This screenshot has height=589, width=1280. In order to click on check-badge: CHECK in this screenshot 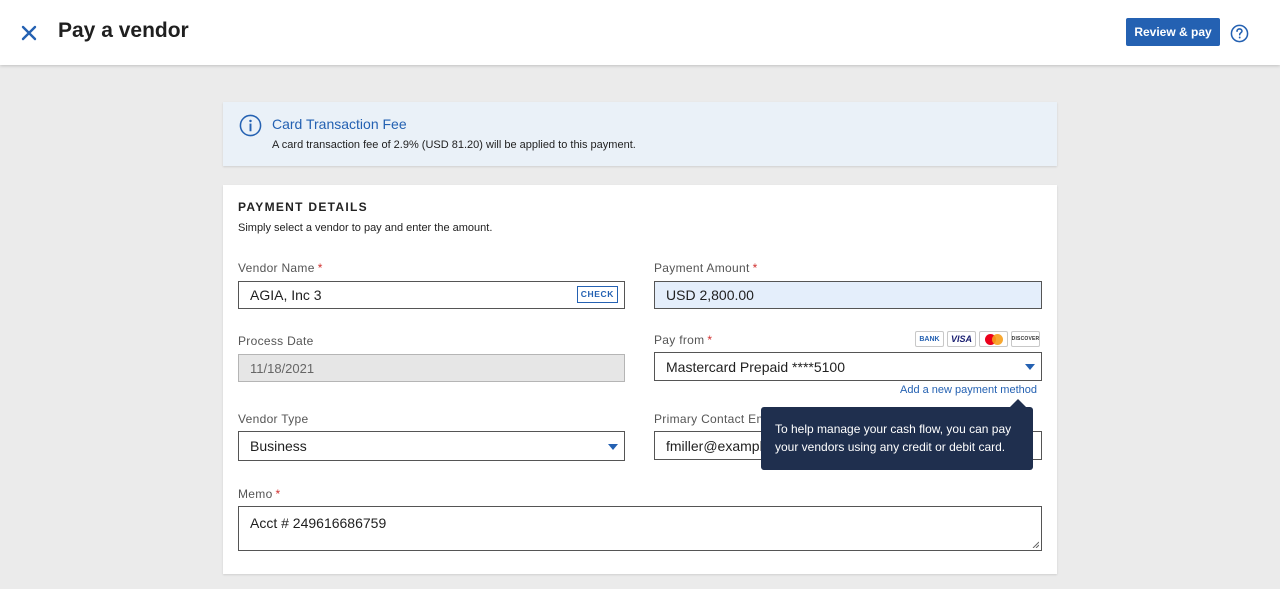, I will do `click(597, 294)`.